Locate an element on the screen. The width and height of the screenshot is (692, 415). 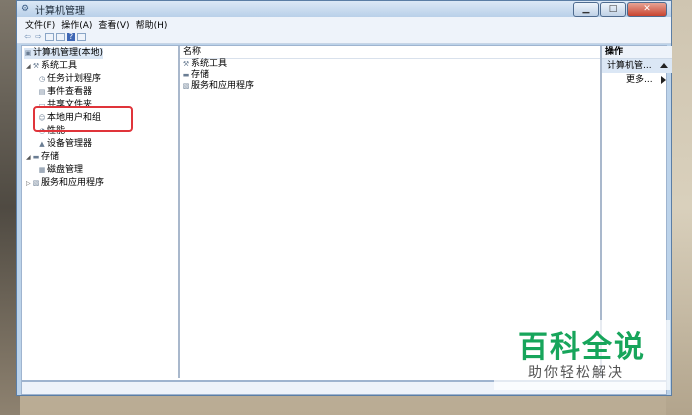
list-item: ▧ 服务和应用程序 is located at coordinates (390, 86).